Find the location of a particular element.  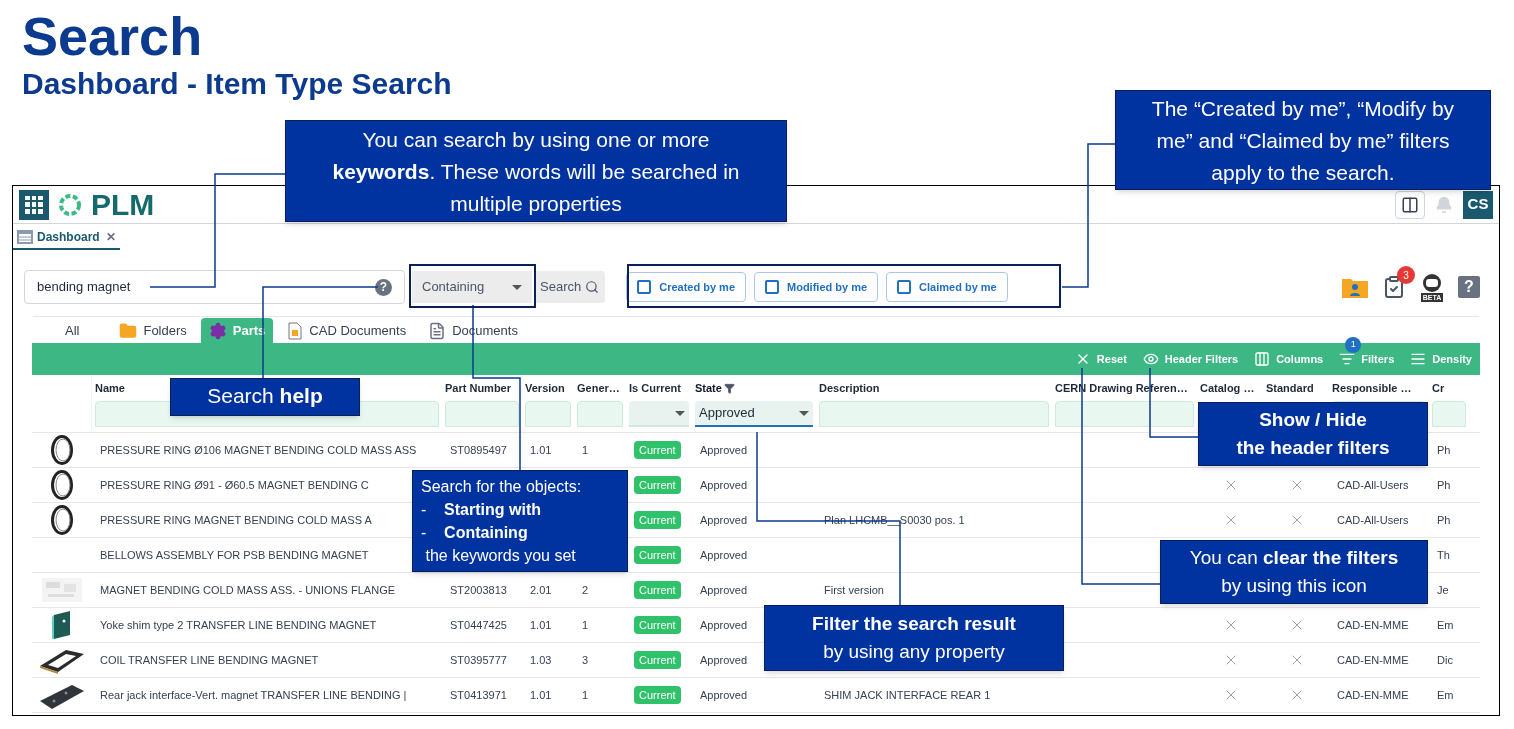

callout-tooltip: You can clear the filters by using this icon is located at coordinates (1294, 572).